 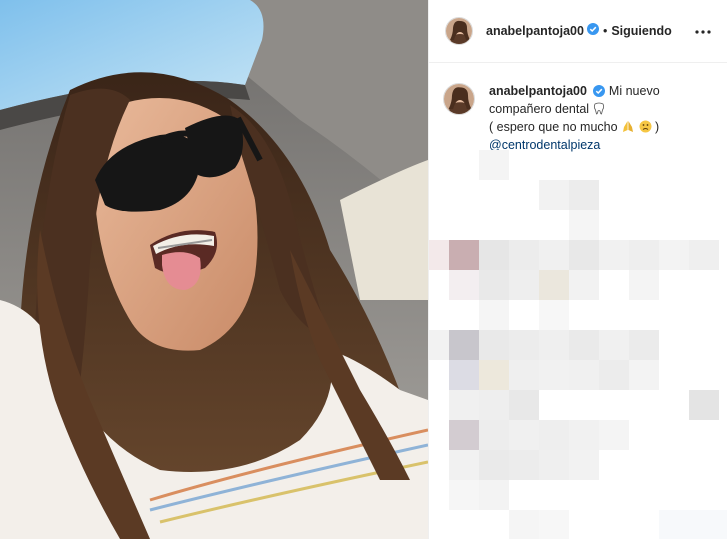 I want to click on caption-line-2: compañero dental, so click(x=539, y=109).